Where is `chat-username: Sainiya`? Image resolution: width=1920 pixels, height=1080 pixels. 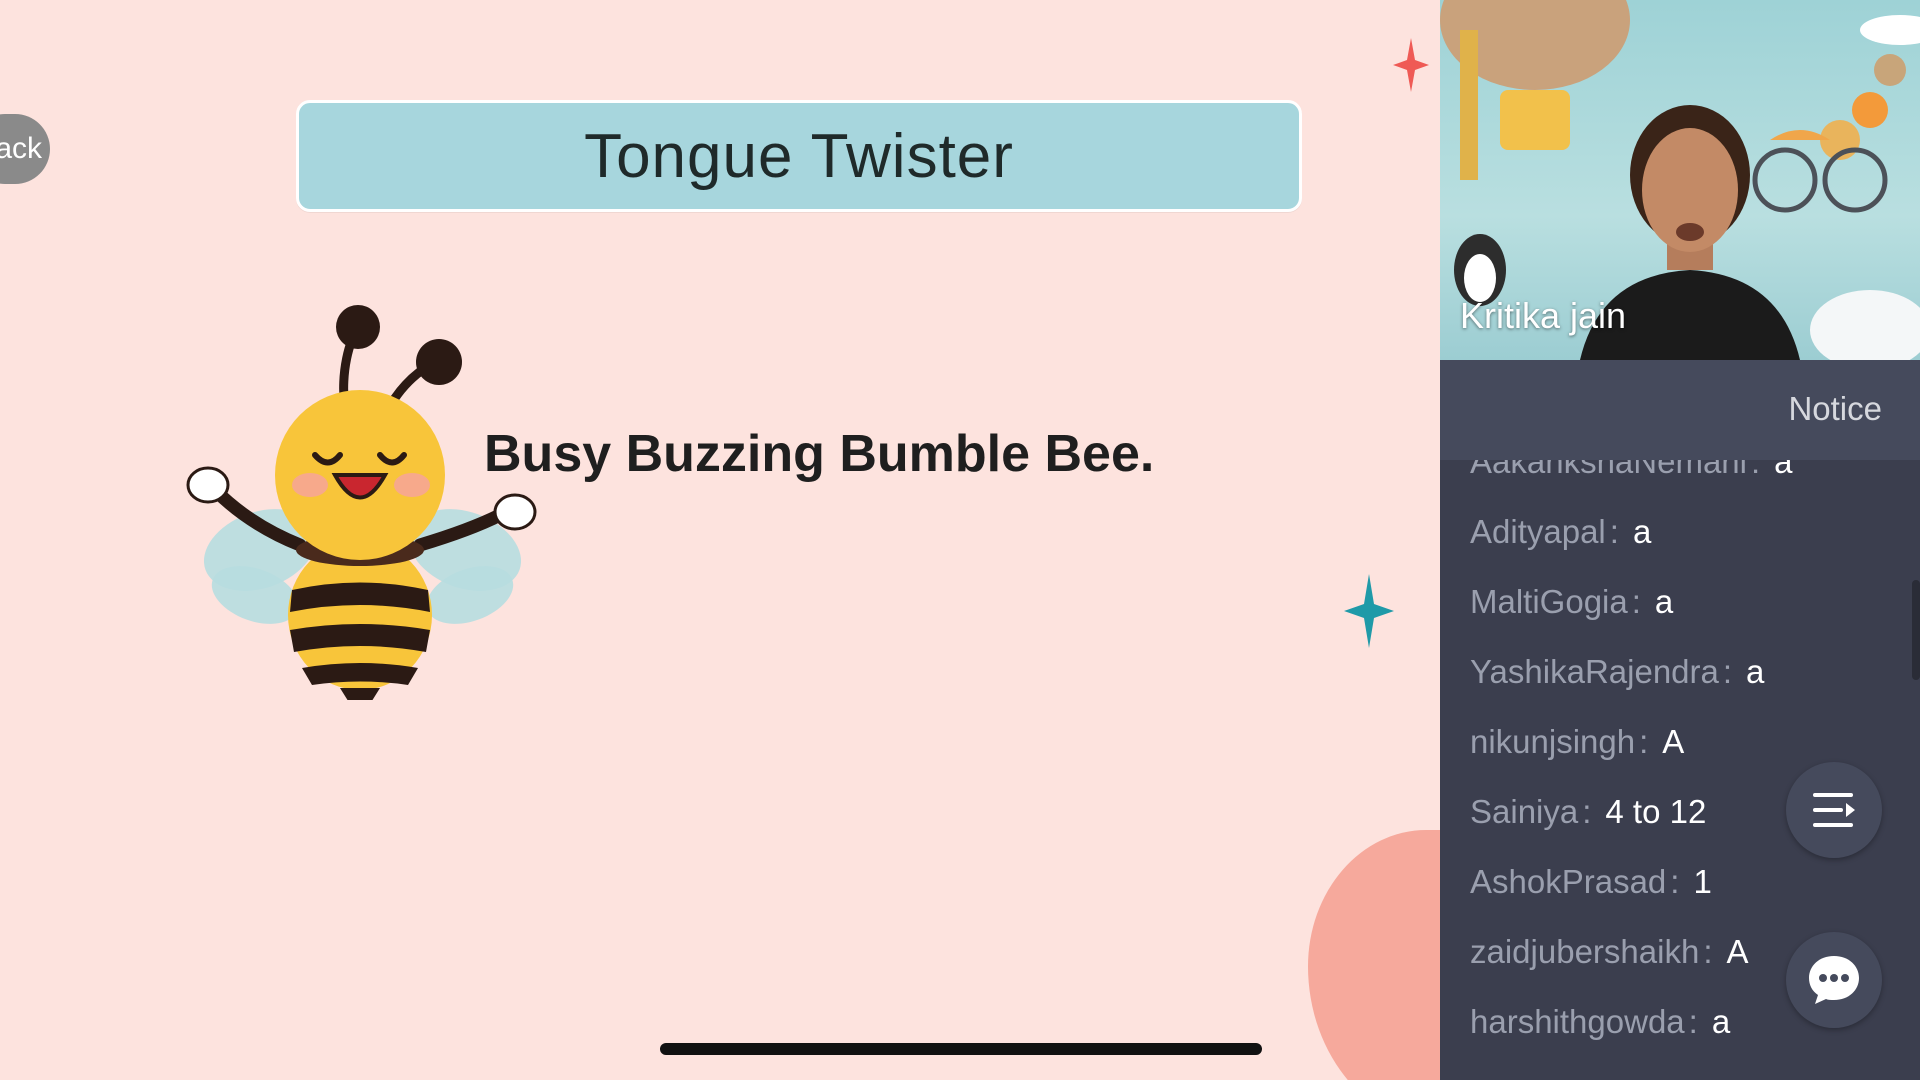
chat-username: Sainiya is located at coordinates (1524, 811).